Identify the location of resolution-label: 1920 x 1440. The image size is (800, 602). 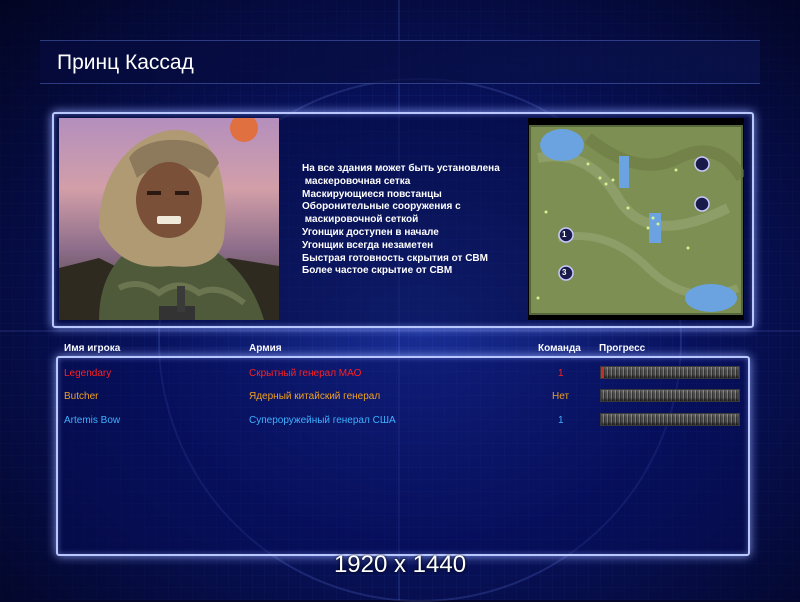
(400, 564).